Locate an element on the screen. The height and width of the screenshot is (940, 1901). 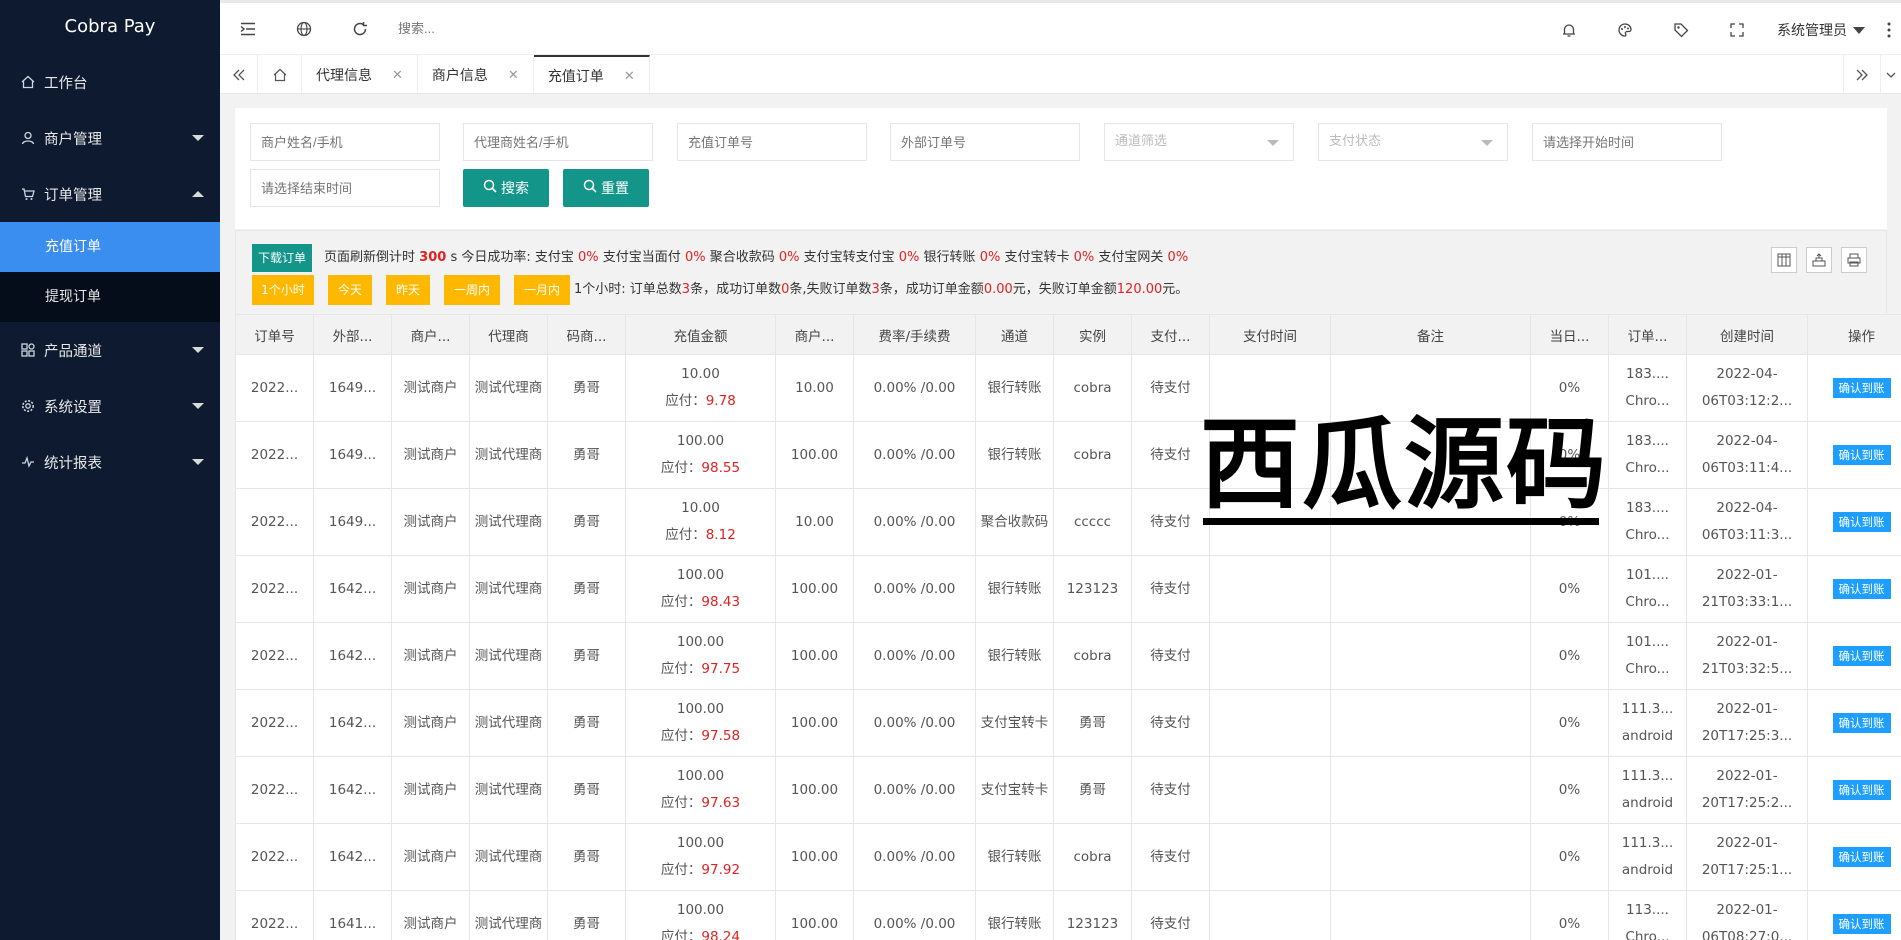
order-no-input is located at coordinates (772, 142).